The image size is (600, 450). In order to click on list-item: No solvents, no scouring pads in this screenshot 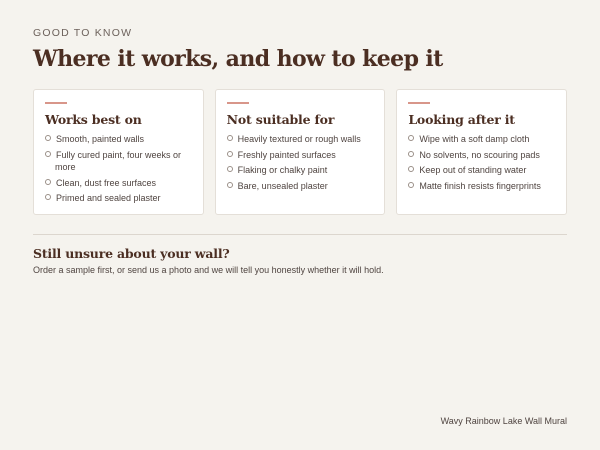, I will do `click(481, 155)`.